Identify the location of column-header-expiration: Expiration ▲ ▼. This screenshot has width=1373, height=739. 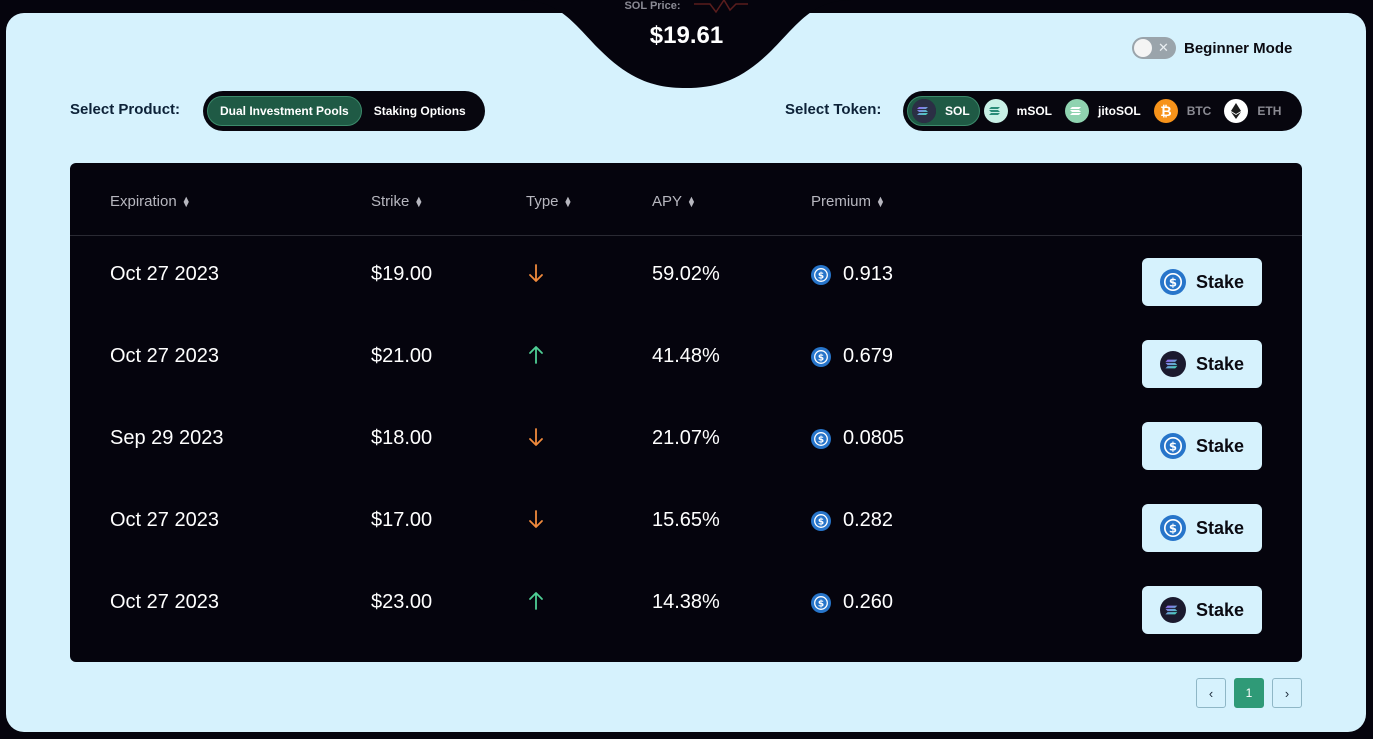
(150, 201).